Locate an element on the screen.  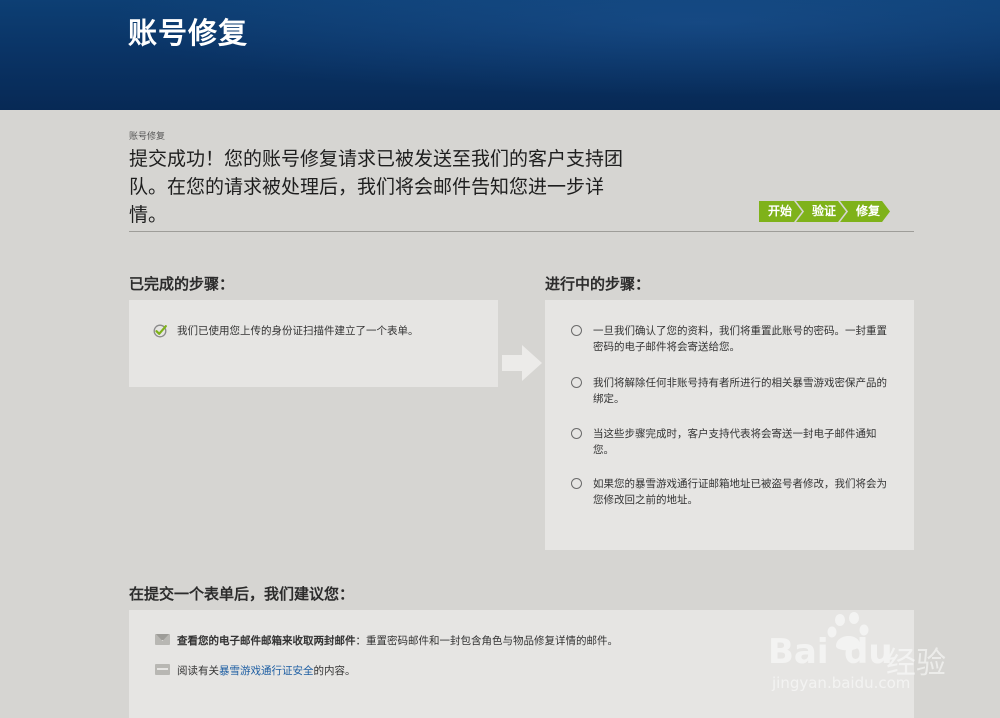
baidu-watermark: Bai du 经验 jingyan.baidu.com is located at coordinates (873, 652).